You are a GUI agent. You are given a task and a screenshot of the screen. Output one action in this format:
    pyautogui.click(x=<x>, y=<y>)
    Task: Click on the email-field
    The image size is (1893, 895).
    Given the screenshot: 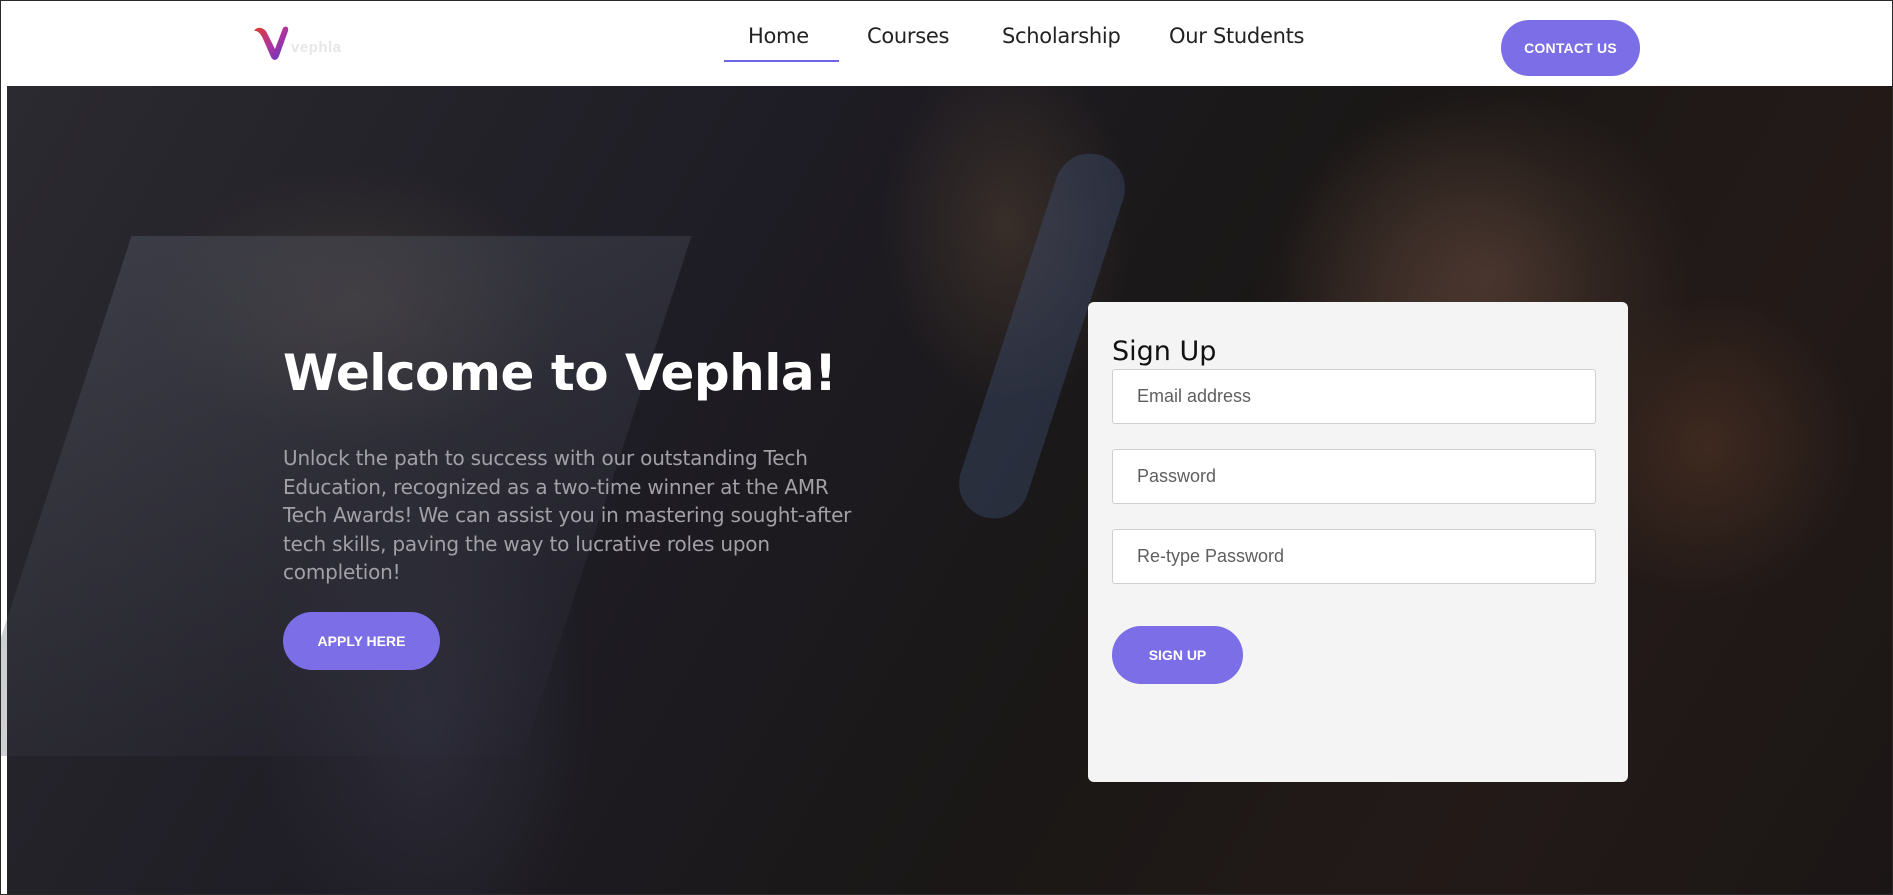 What is the action you would take?
    pyautogui.click(x=1354, y=396)
    